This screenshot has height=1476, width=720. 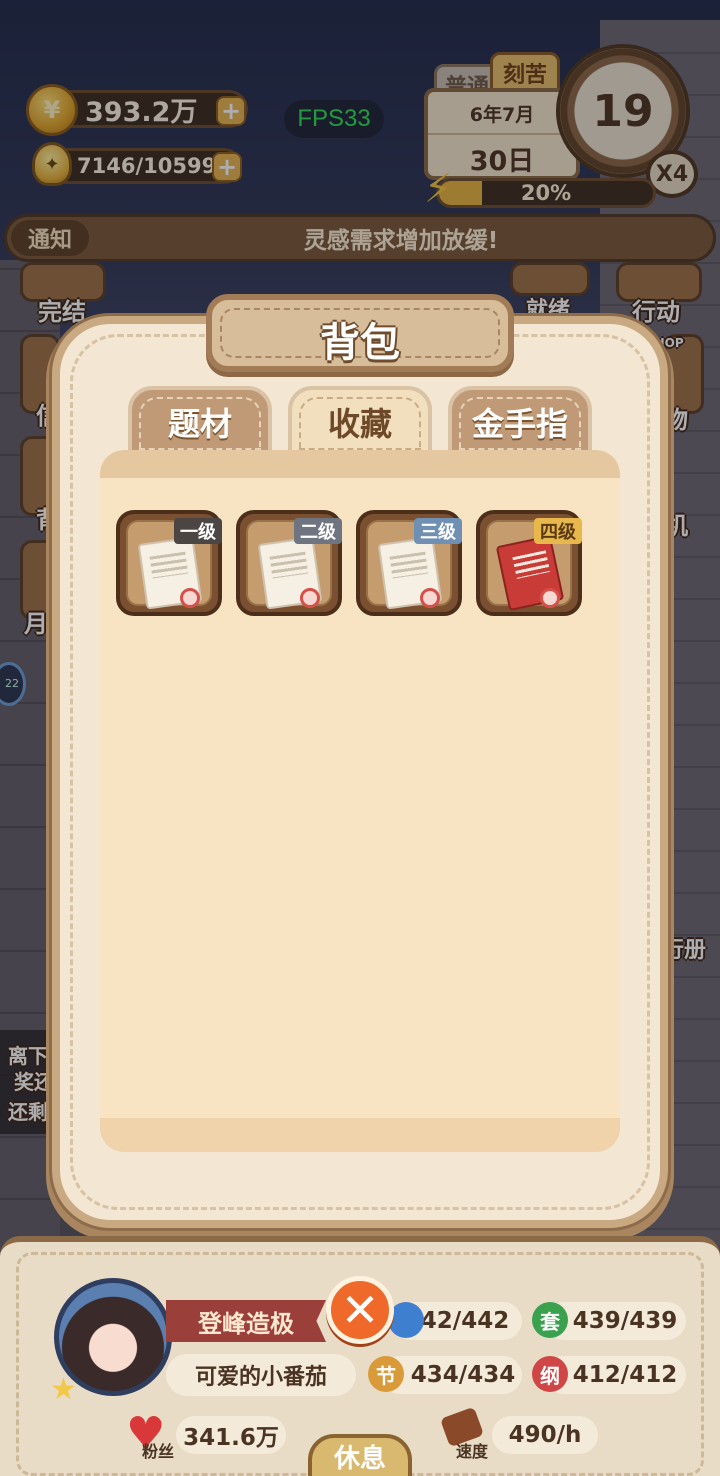 I want to click on content-footer-band, so click(x=360, y=1135).